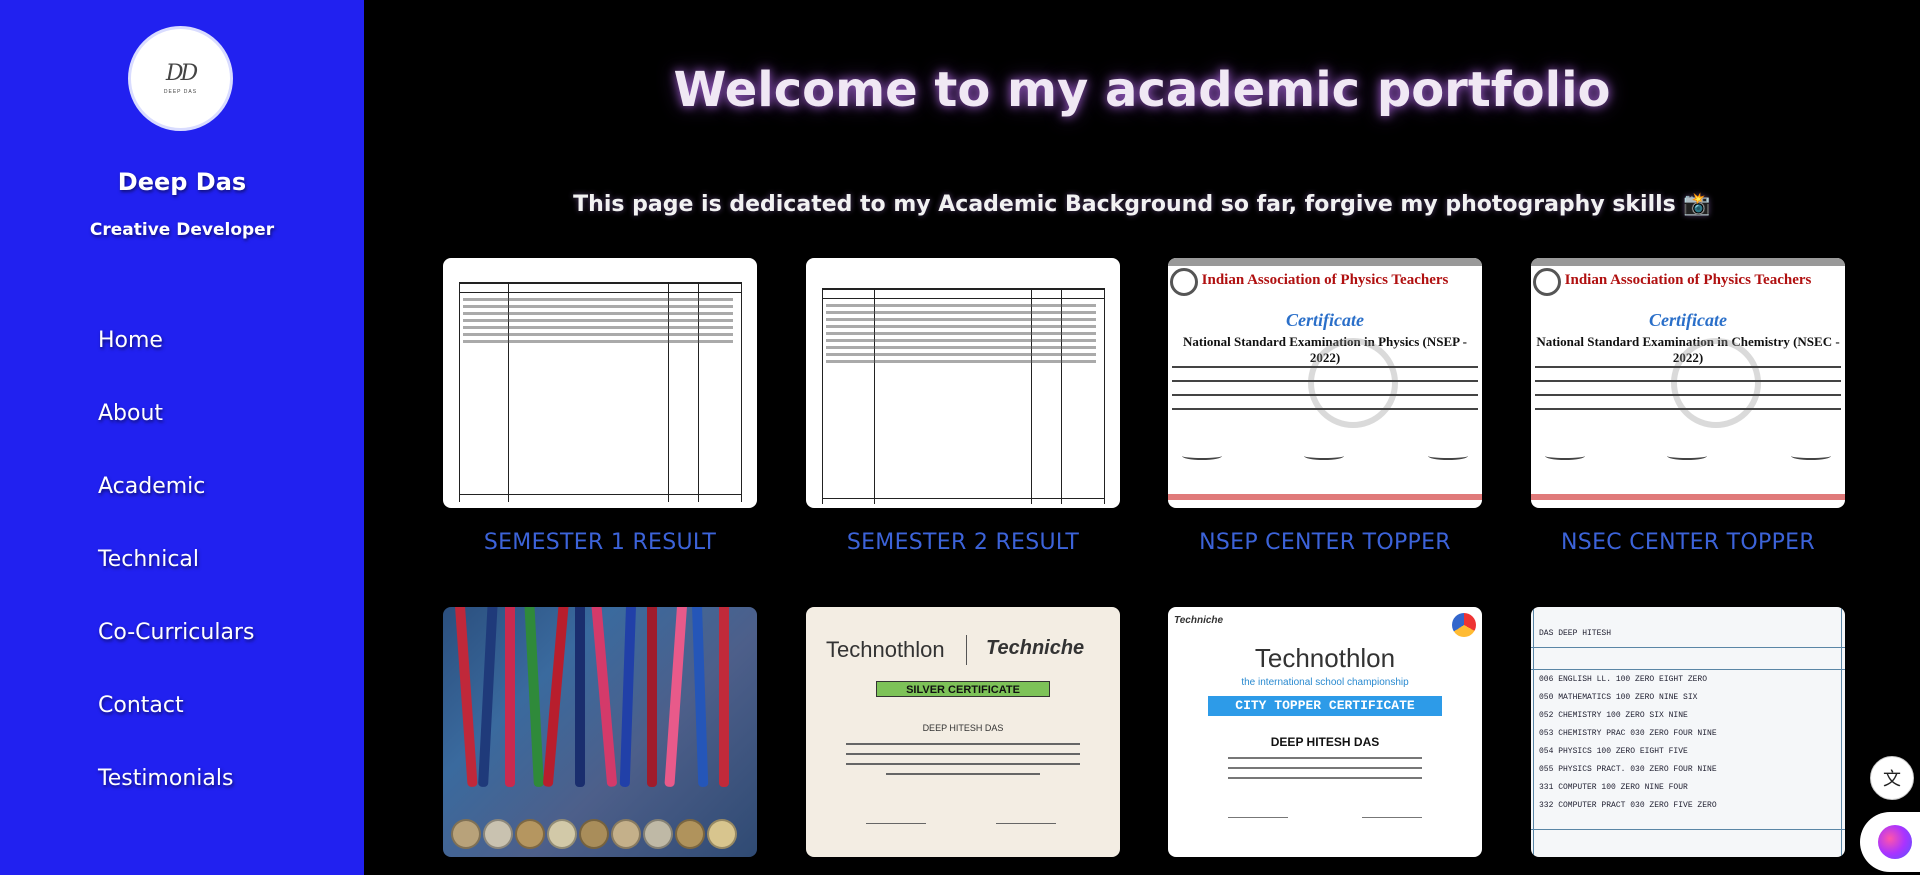  What do you see at coordinates (1688, 542) in the screenshot?
I see `card-caption: NSEC CENTER TOPPER` at bounding box center [1688, 542].